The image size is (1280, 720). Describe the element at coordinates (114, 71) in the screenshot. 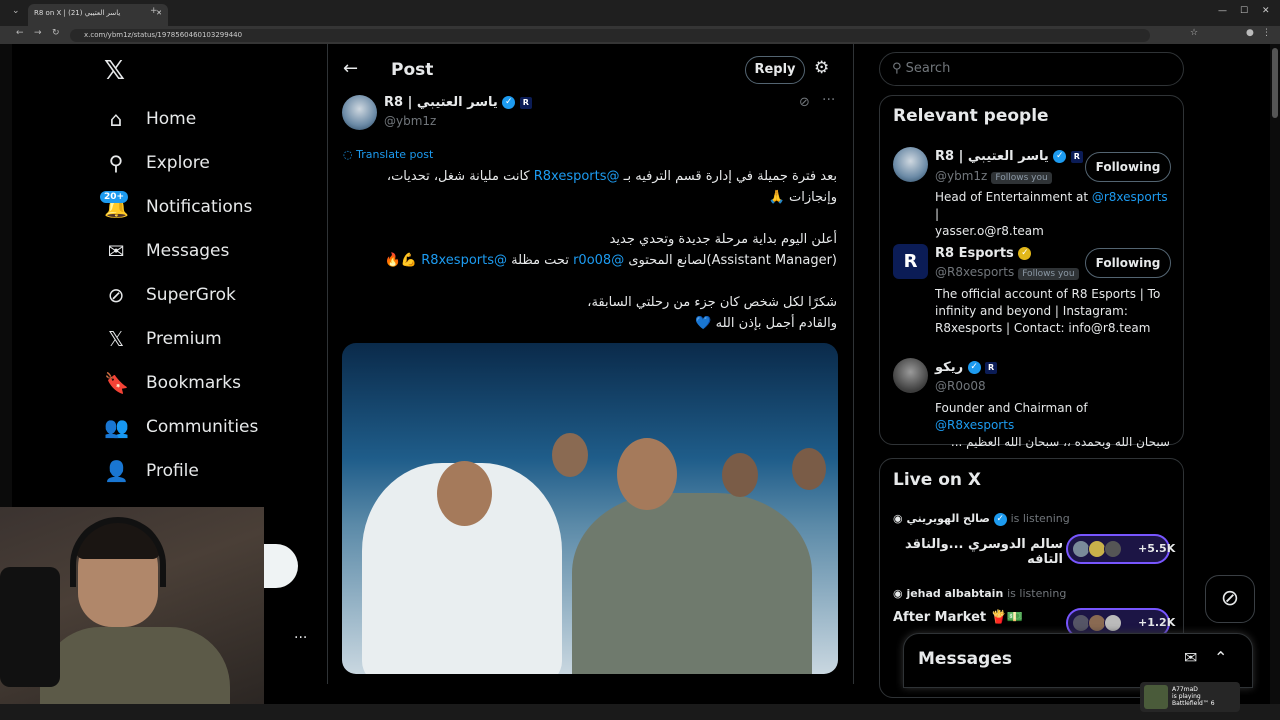

I see `x-logo-icon: 𝕏` at that location.